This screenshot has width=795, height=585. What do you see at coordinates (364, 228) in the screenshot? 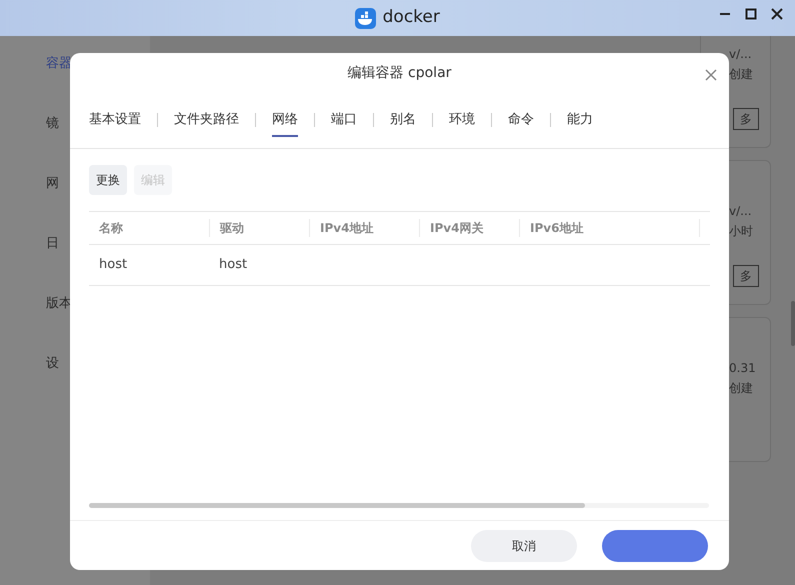
I see `column-header: IPv4地址` at bounding box center [364, 228].